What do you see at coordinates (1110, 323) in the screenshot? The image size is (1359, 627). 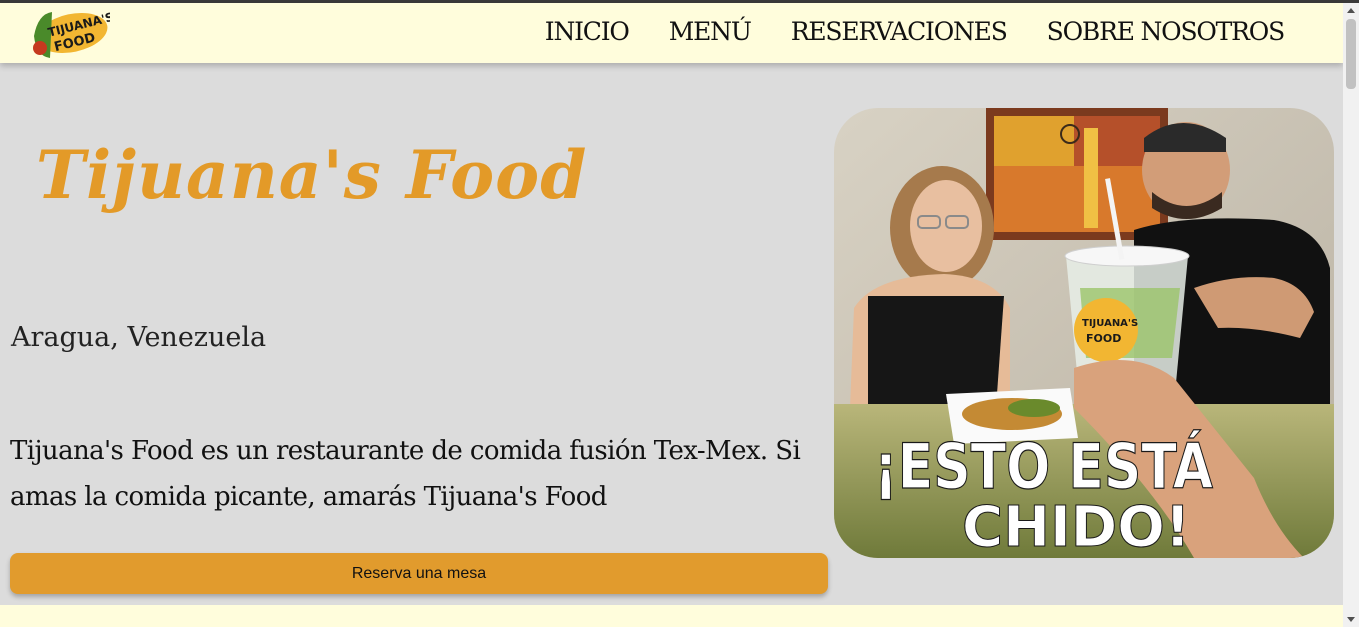 I see `svg-text: TIJUANA'S` at bounding box center [1110, 323].